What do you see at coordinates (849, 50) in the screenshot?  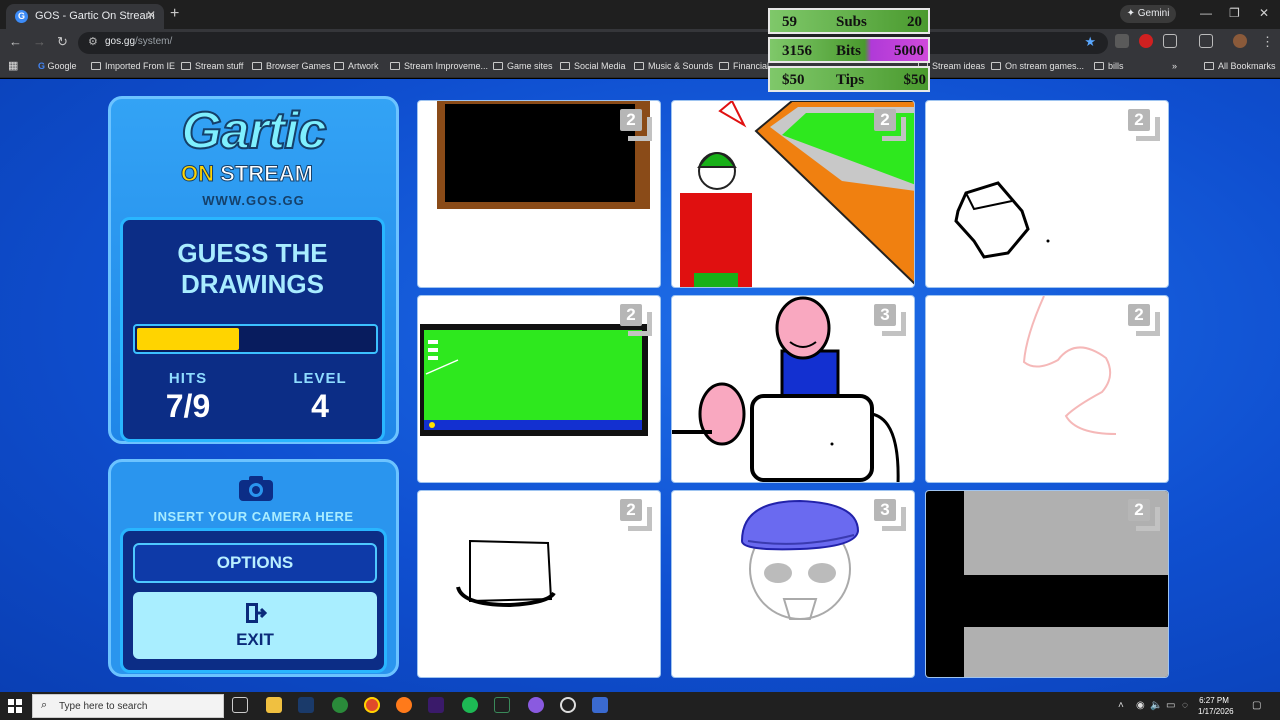 I see `bits-goal-overlay: 3156 Bits 5000` at bounding box center [849, 50].